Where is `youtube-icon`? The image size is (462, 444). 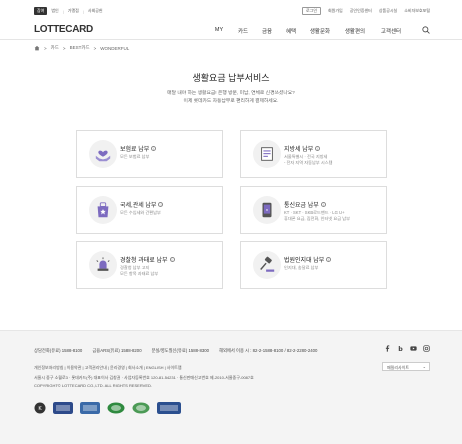
youtube-icon is located at coordinates (413, 348).